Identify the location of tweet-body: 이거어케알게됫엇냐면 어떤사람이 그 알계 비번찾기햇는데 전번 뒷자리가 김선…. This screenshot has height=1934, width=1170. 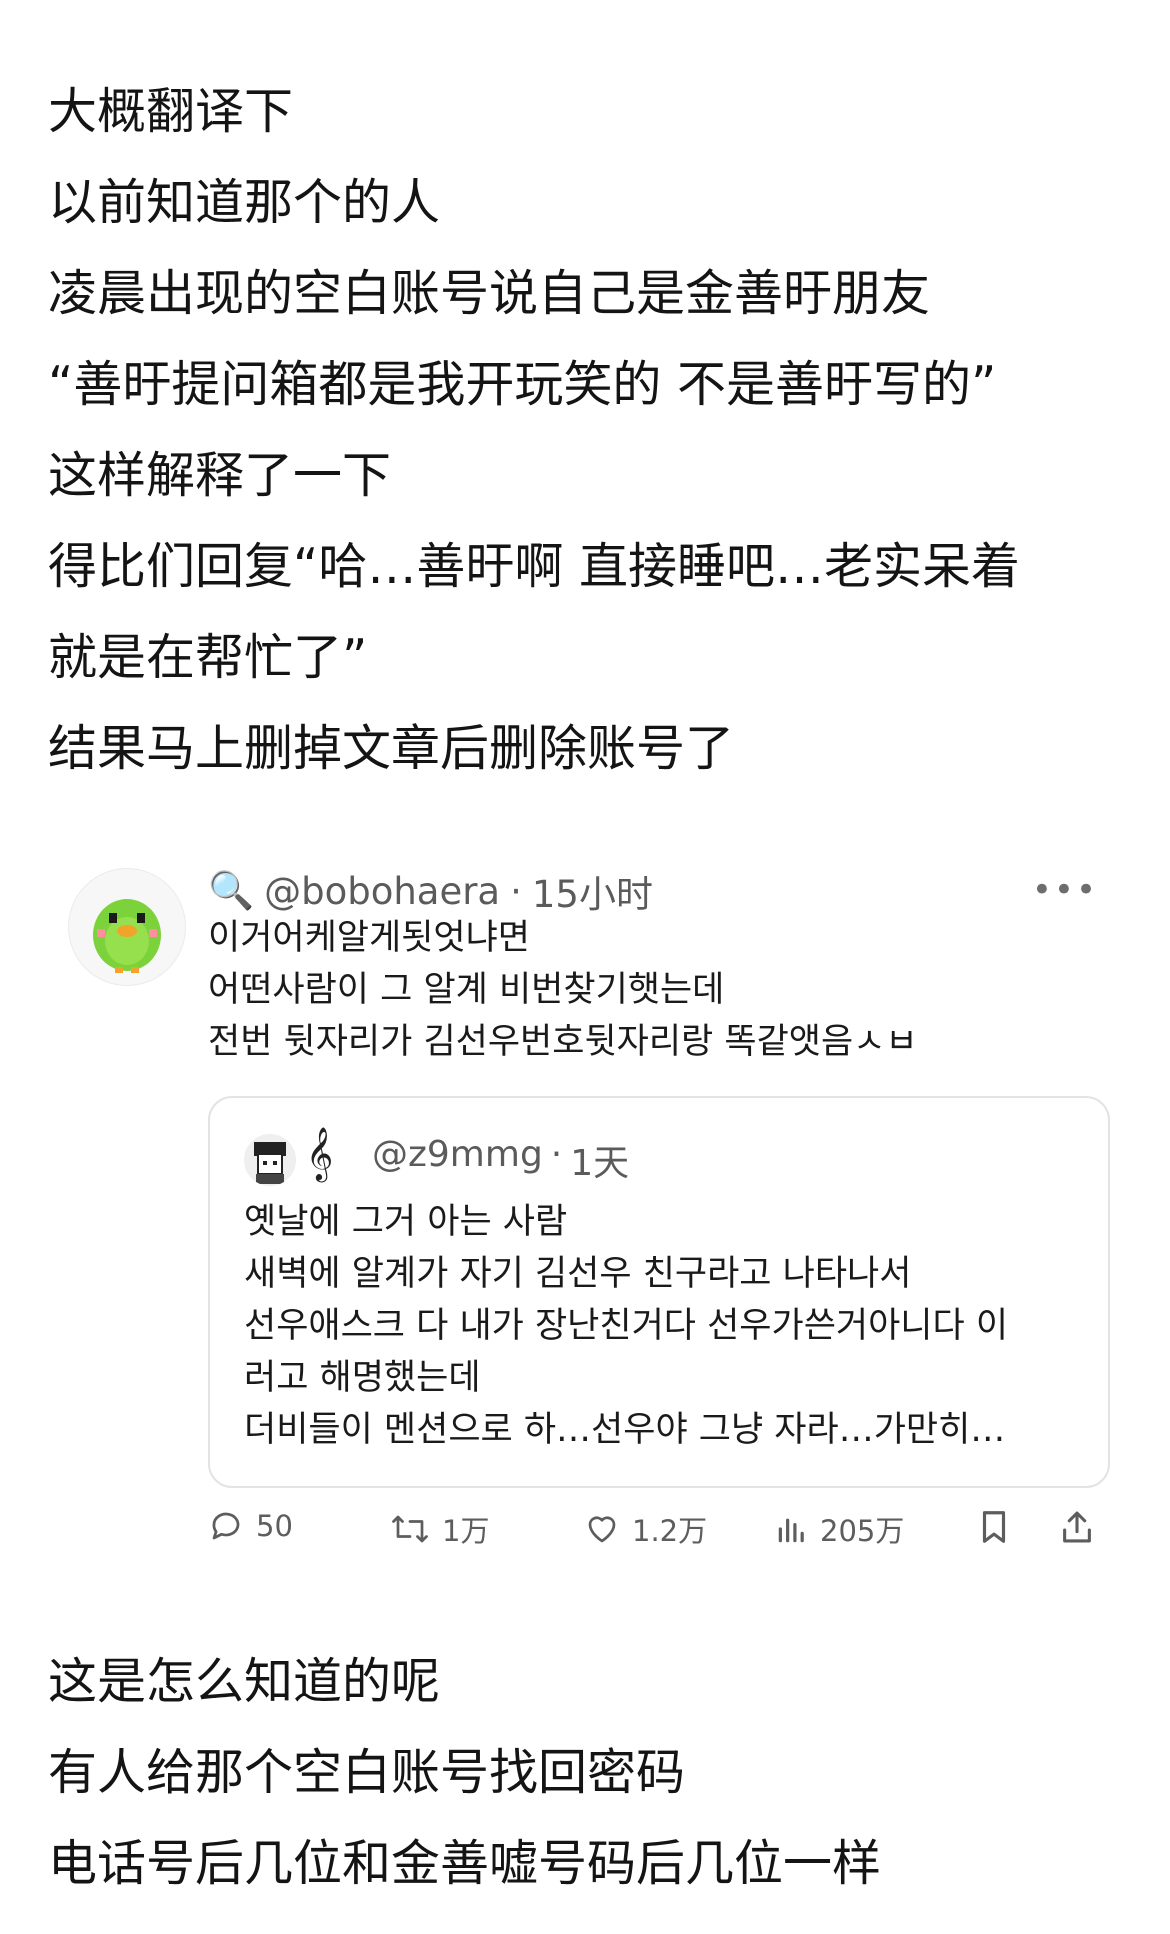
(563, 990).